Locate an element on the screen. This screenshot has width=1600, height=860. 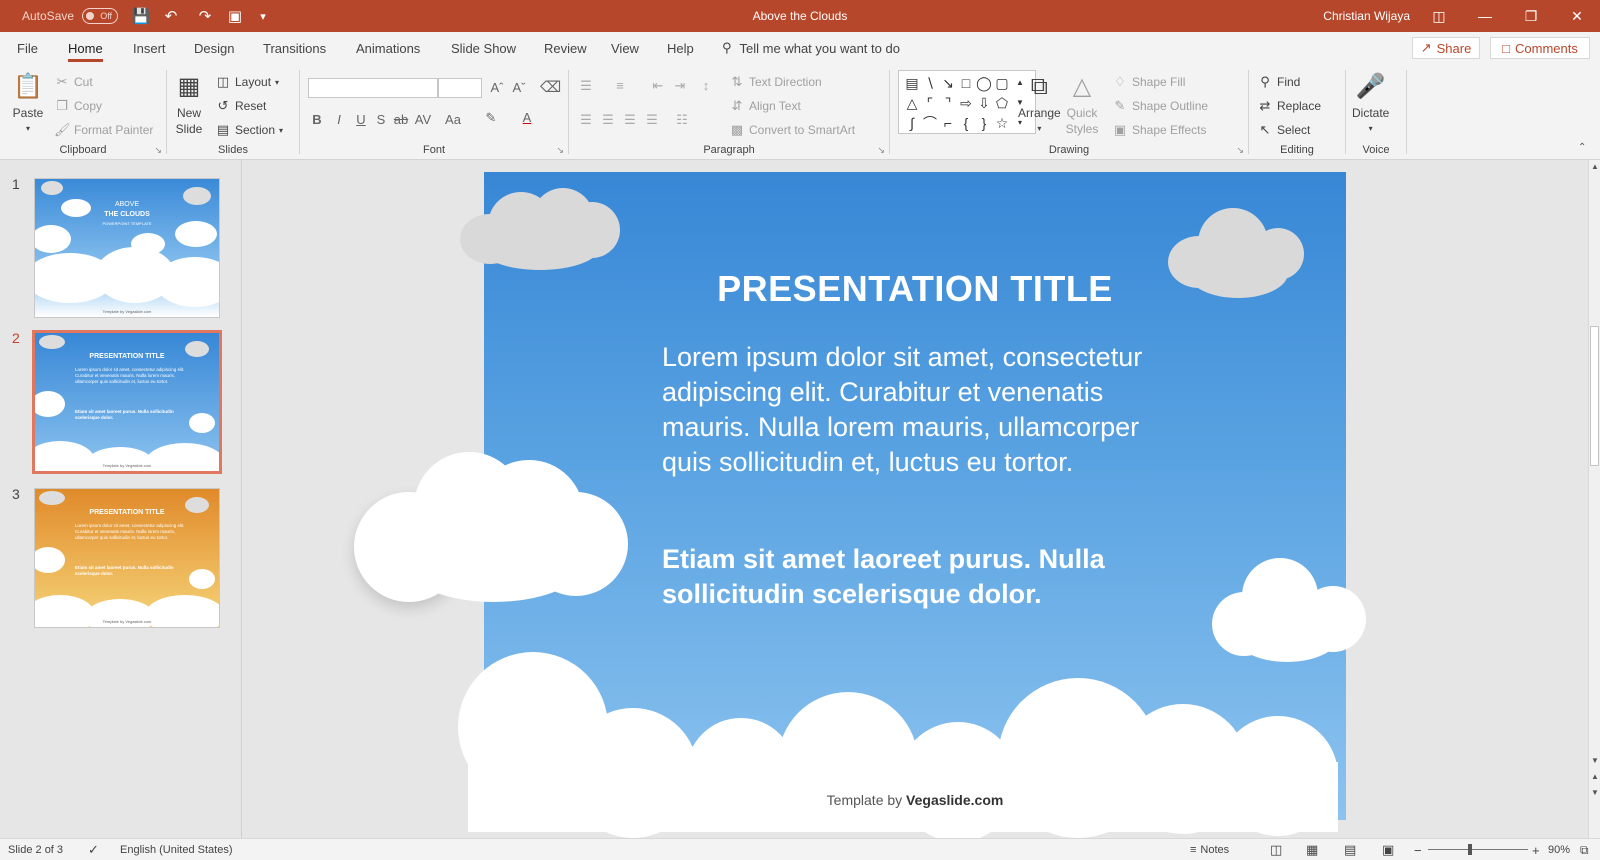
scroll-down-icon: ▼ is located at coordinates (1595, 760).